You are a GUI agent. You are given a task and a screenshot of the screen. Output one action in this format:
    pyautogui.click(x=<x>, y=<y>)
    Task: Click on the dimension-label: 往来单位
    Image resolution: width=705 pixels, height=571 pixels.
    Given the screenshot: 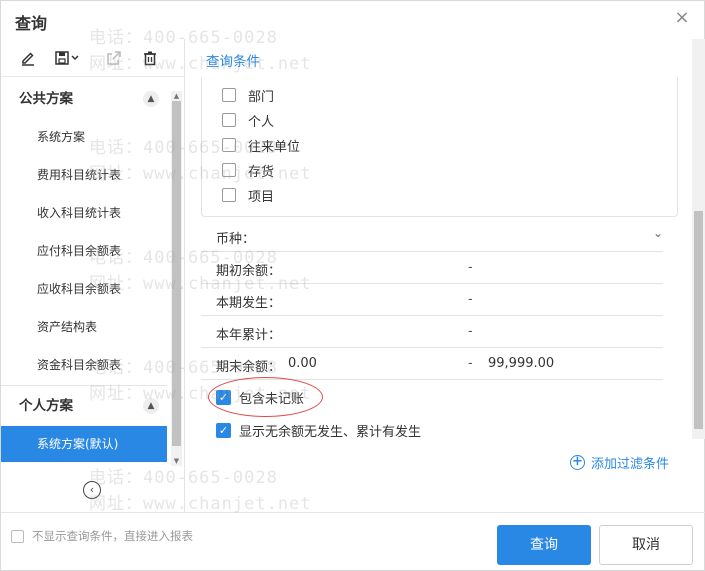 What is the action you would take?
    pyautogui.click(x=274, y=147)
    